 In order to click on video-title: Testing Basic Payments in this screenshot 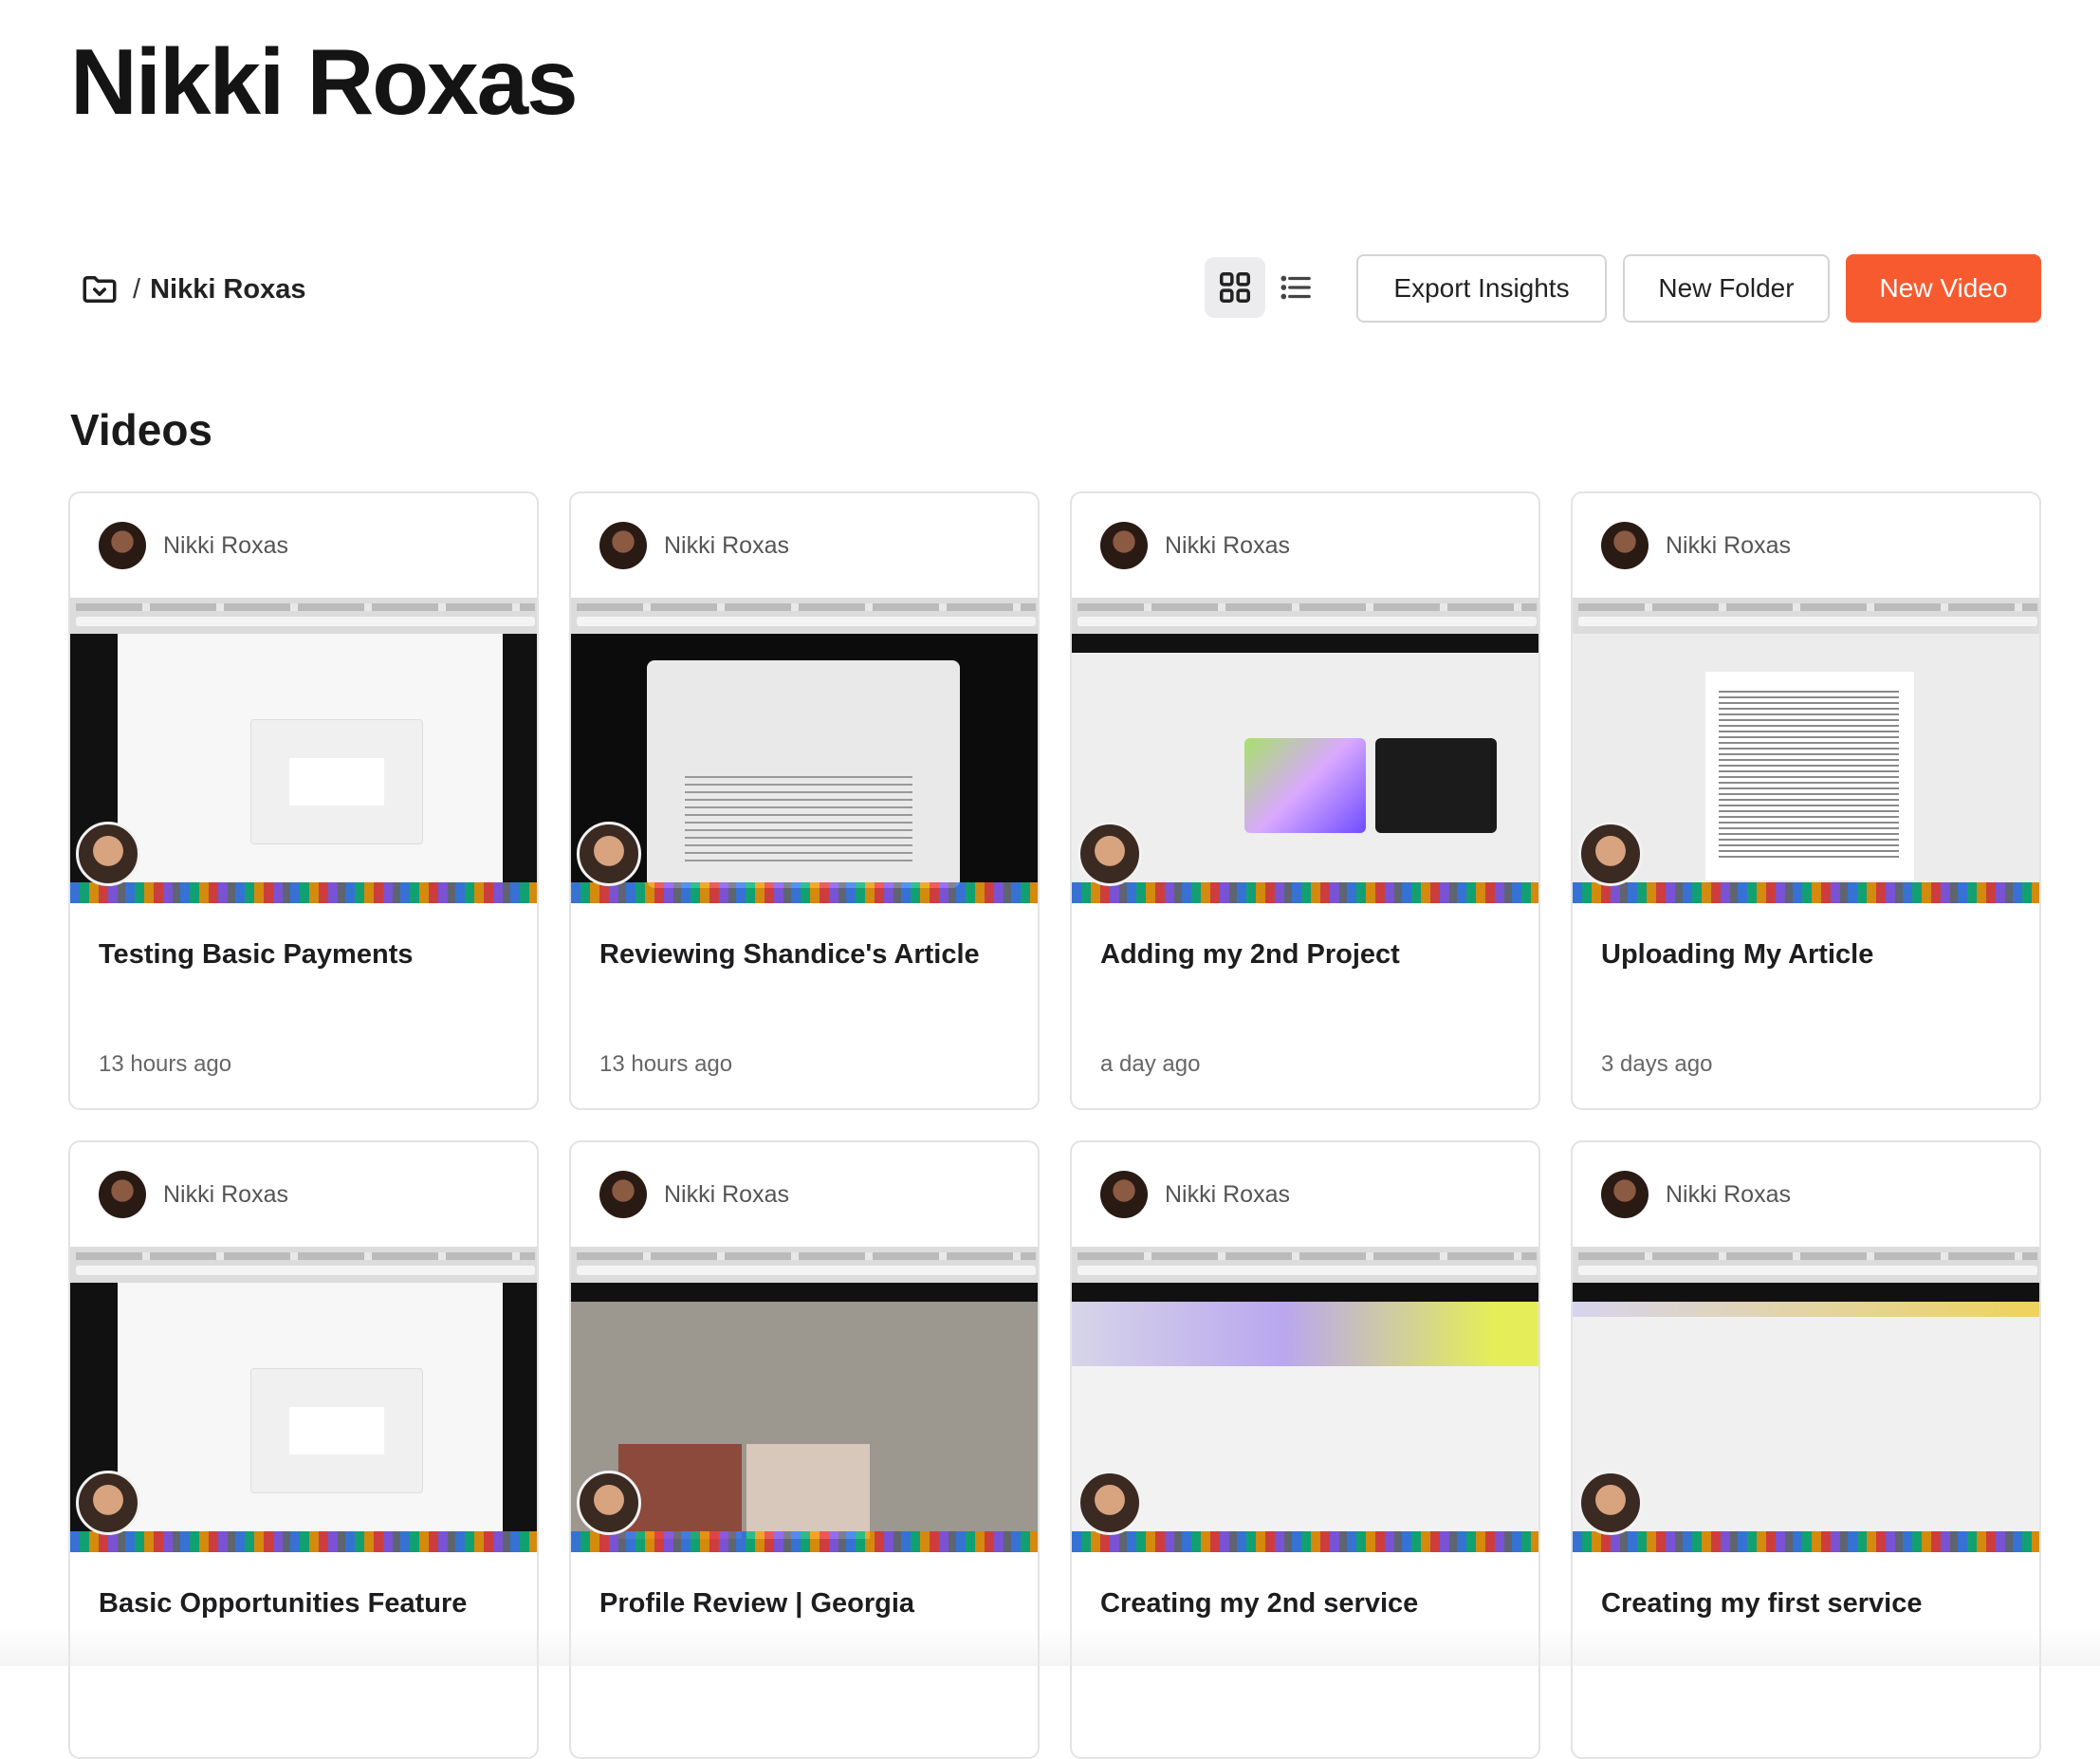, I will do `click(306, 955)`.